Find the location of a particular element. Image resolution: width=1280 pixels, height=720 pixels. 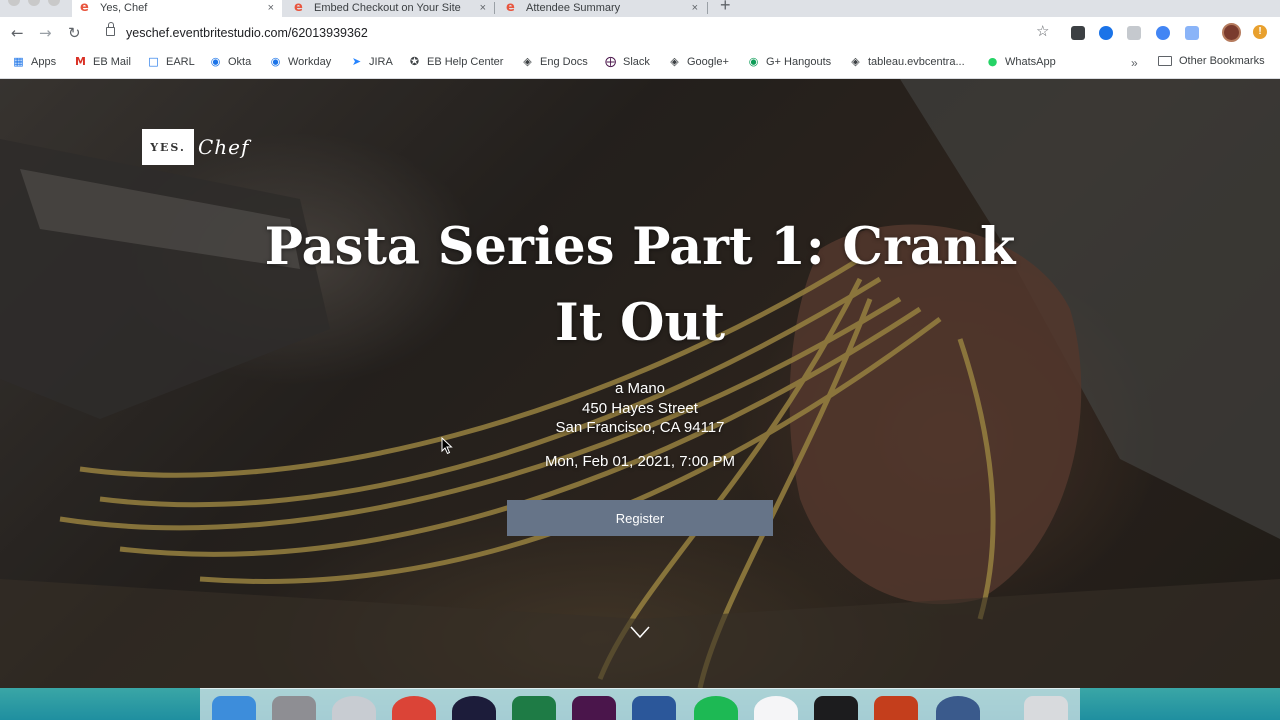

window-close-button is located at coordinates (14, 3).